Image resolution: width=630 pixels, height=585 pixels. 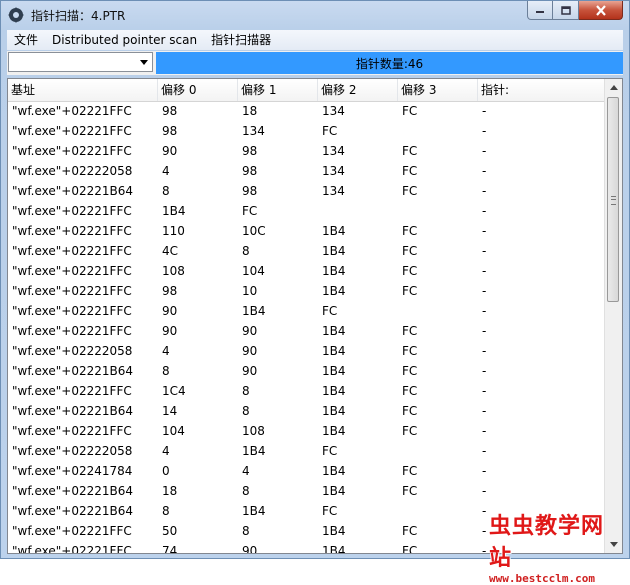 I want to click on site-watermark-logo: 虫虫教学网站 www.bestcclm.com, so click(x=553, y=546).